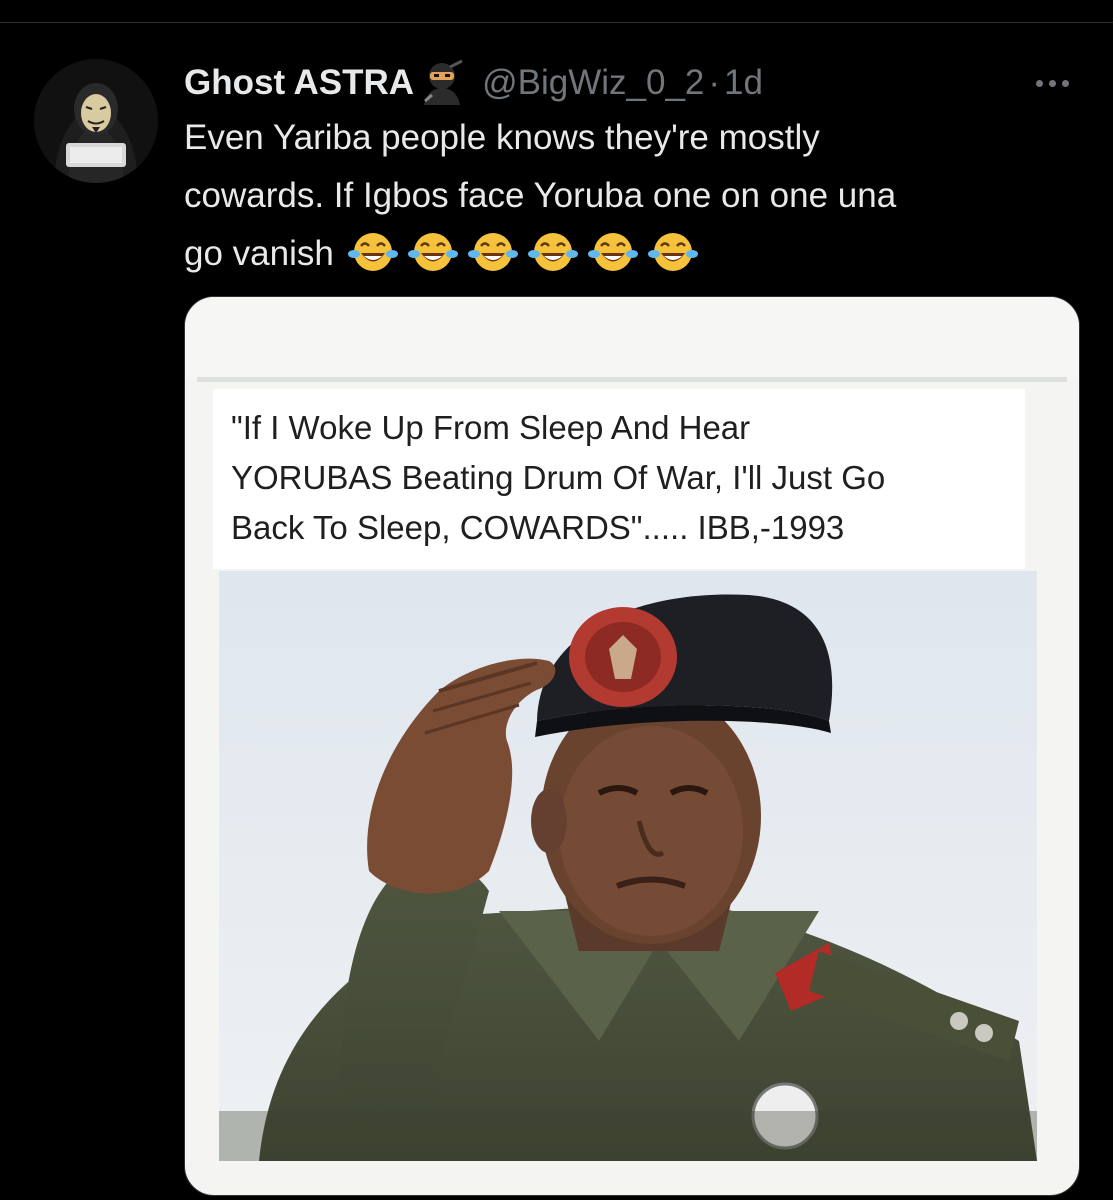 The width and height of the screenshot is (1113, 1200). What do you see at coordinates (473, 83) in the screenshot?
I see `tweet-header: Ghost ASTRA @BigWiz_0_2 · 1d` at bounding box center [473, 83].